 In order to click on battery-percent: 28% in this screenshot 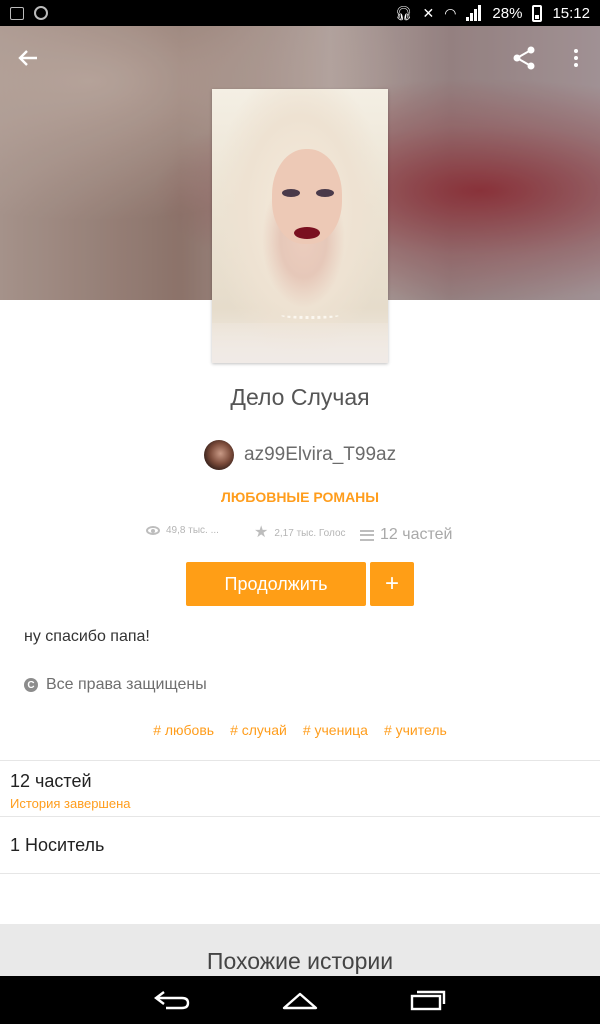, I will do `click(507, 13)`.